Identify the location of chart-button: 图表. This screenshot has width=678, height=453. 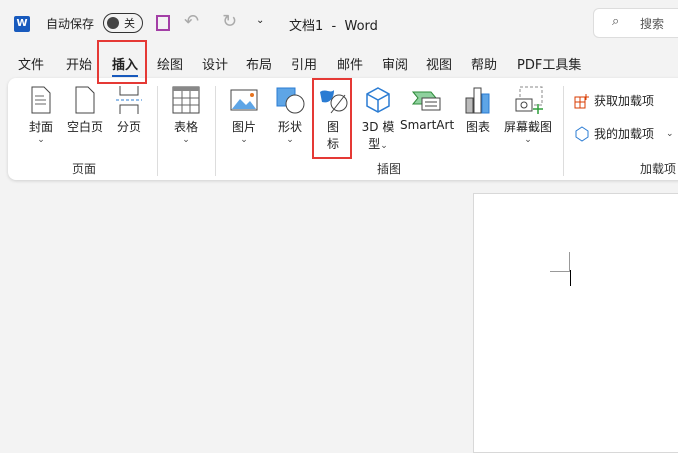
(478, 110).